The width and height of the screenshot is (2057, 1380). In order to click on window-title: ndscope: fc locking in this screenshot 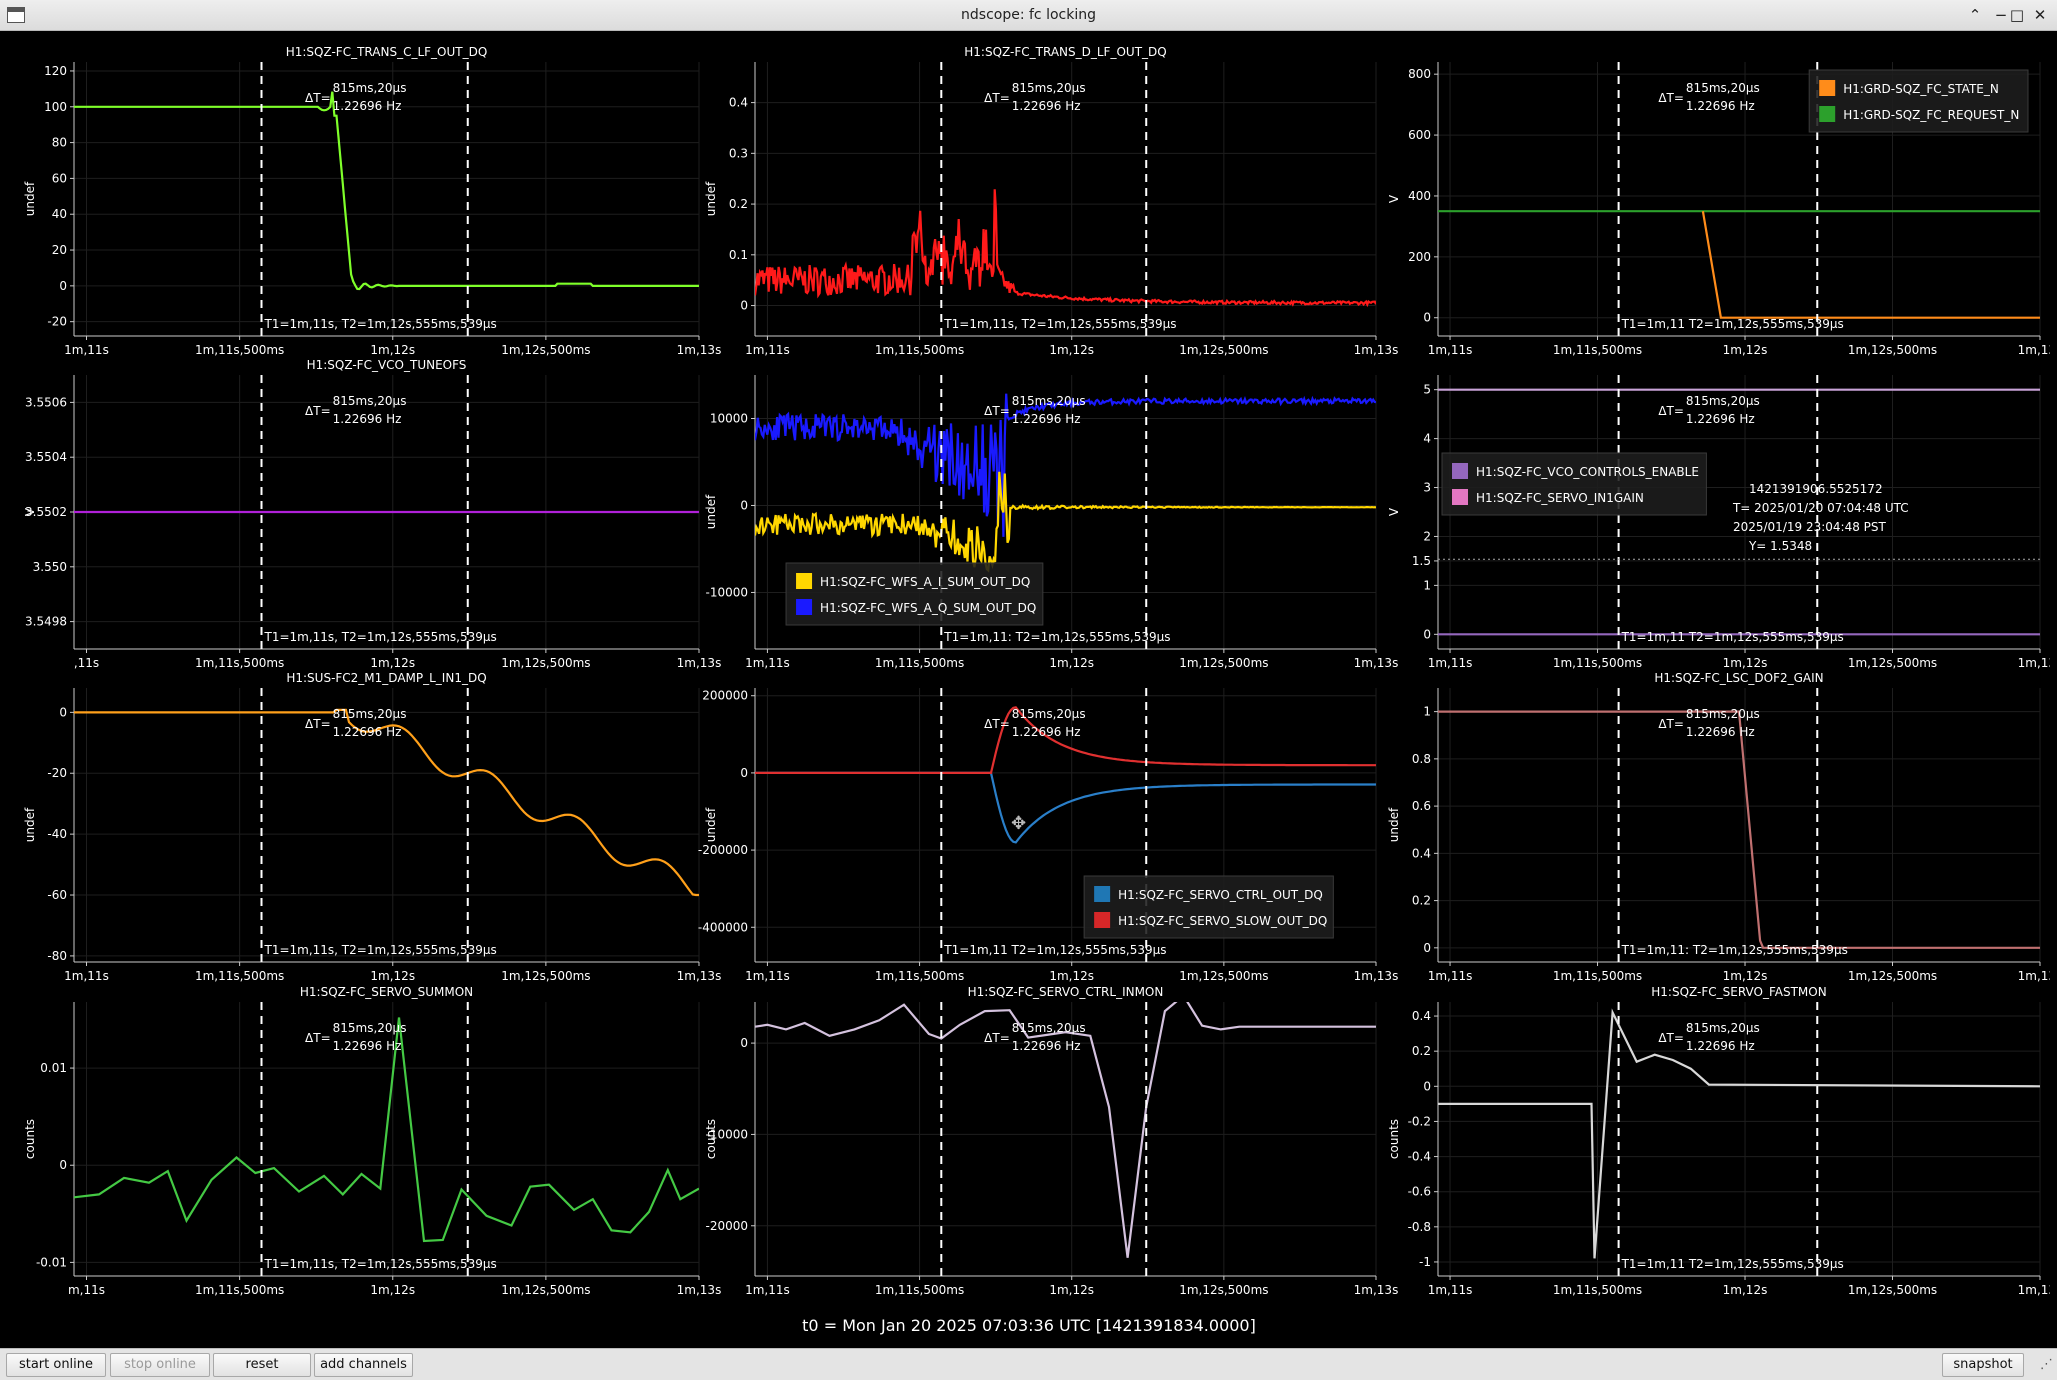, I will do `click(1028, 15)`.